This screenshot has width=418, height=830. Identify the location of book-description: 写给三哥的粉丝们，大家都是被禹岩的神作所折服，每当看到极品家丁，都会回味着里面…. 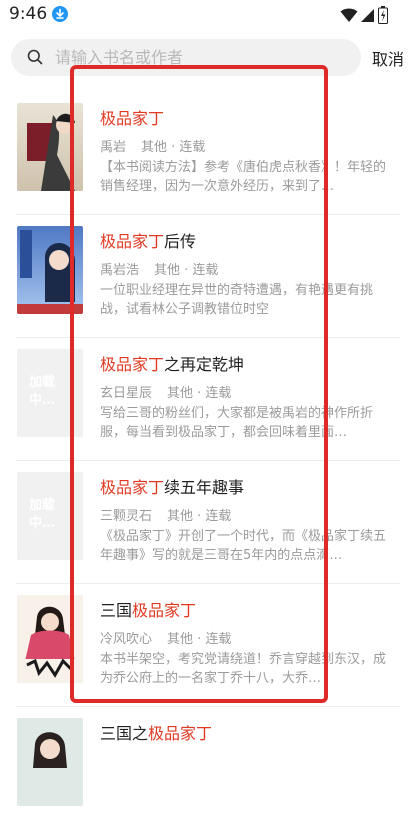
(237, 423).